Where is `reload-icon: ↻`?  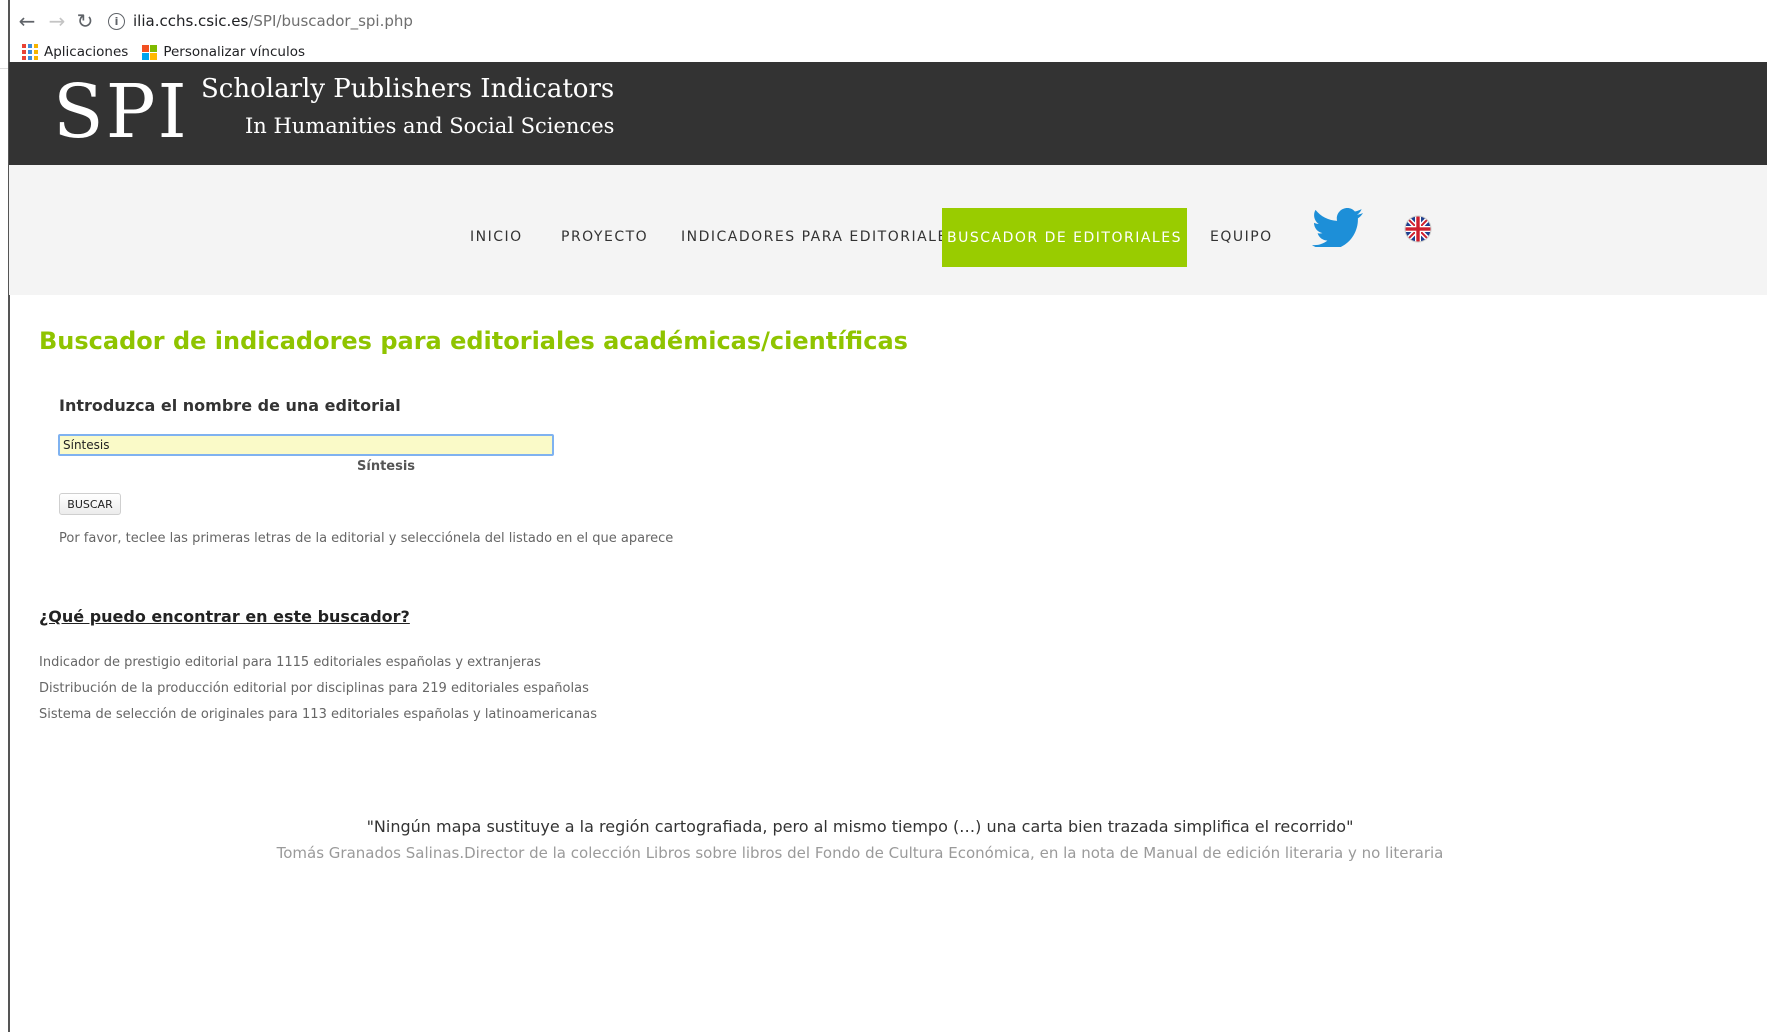 reload-icon: ↻ is located at coordinates (85, 21).